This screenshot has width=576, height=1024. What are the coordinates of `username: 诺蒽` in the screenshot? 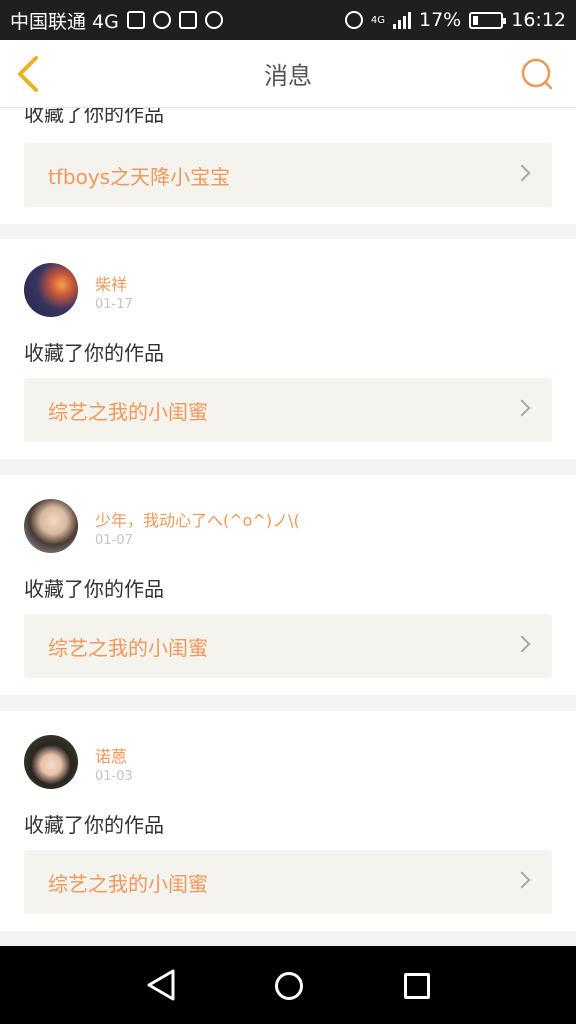 It's located at (111, 755).